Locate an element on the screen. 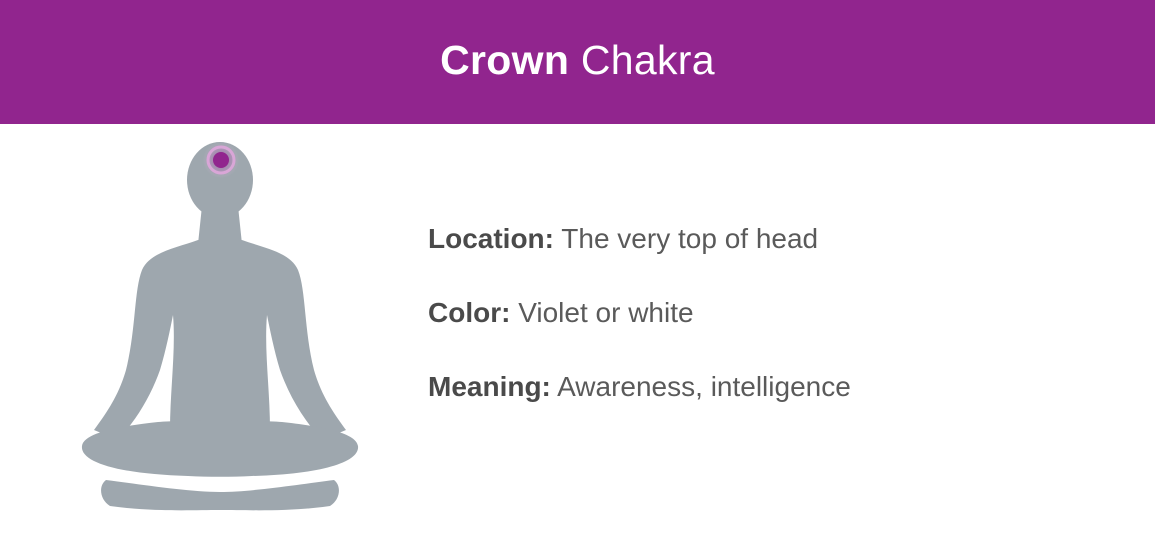 This screenshot has width=1155, height=547. page-title: Crown Chakra is located at coordinates (577, 59).